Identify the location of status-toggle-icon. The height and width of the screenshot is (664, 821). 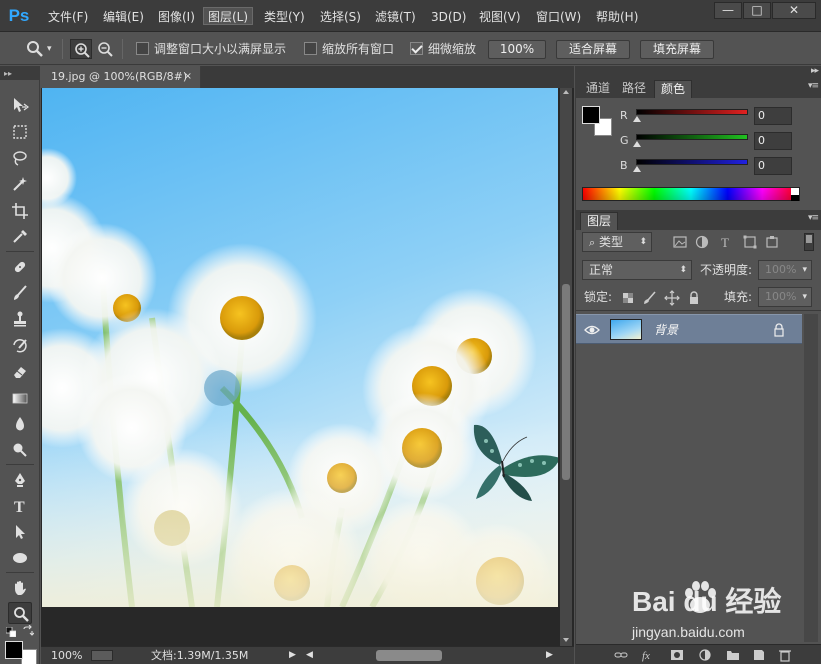
(102, 655).